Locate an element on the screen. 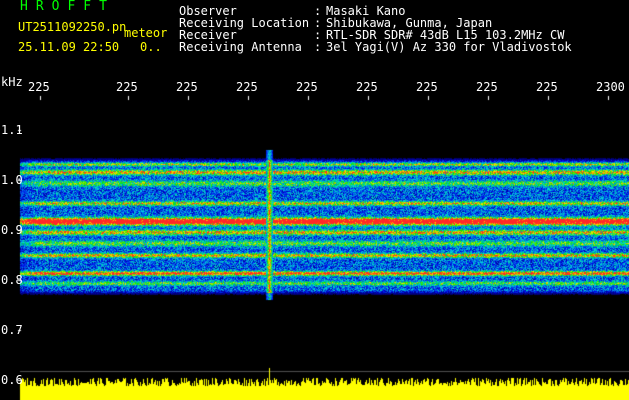 This screenshot has height=400, width=629. date-time: 25.11.09 22:50 is located at coordinates (69, 47).